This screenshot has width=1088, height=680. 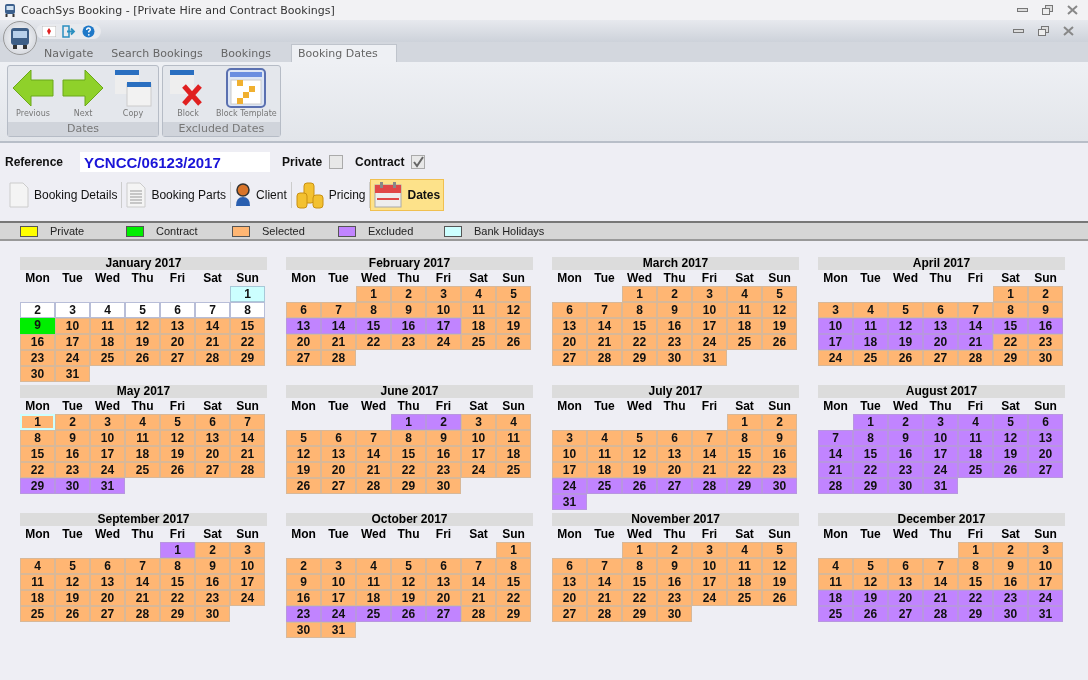 What do you see at coordinates (69, 53) in the screenshot?
I see `ribbon-tab: Navigate` at bounding box center [69, 53].